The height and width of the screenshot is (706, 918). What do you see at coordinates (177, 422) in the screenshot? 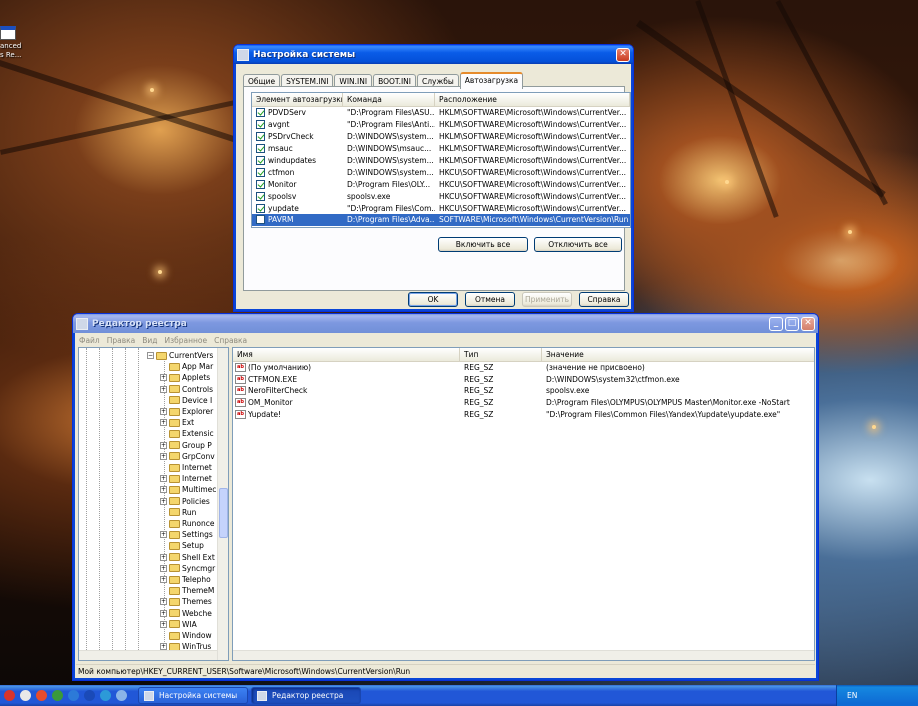
I see `tree-node: + Ext` at bounding box center [177, 422].